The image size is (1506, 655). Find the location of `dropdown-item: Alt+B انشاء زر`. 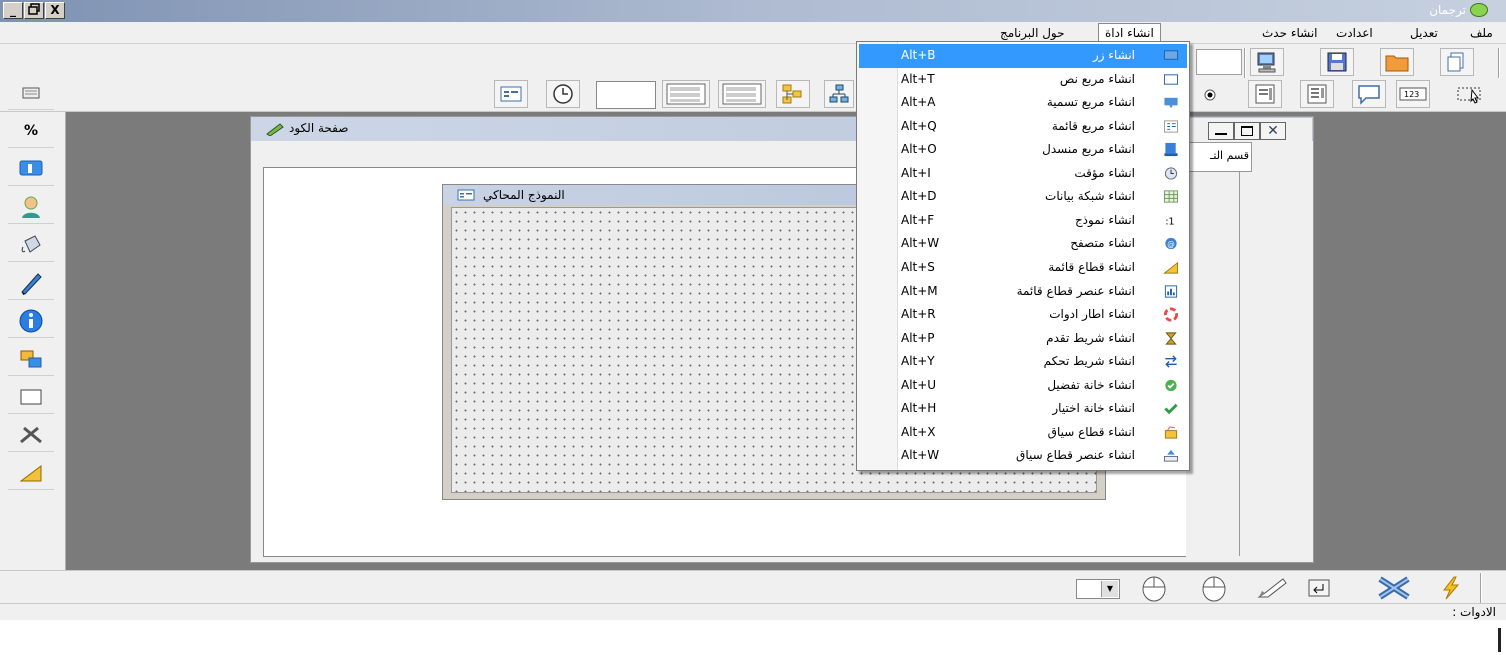

dropdown-item: Alt+B انشاء زر is located at coordinates (1023, 56).